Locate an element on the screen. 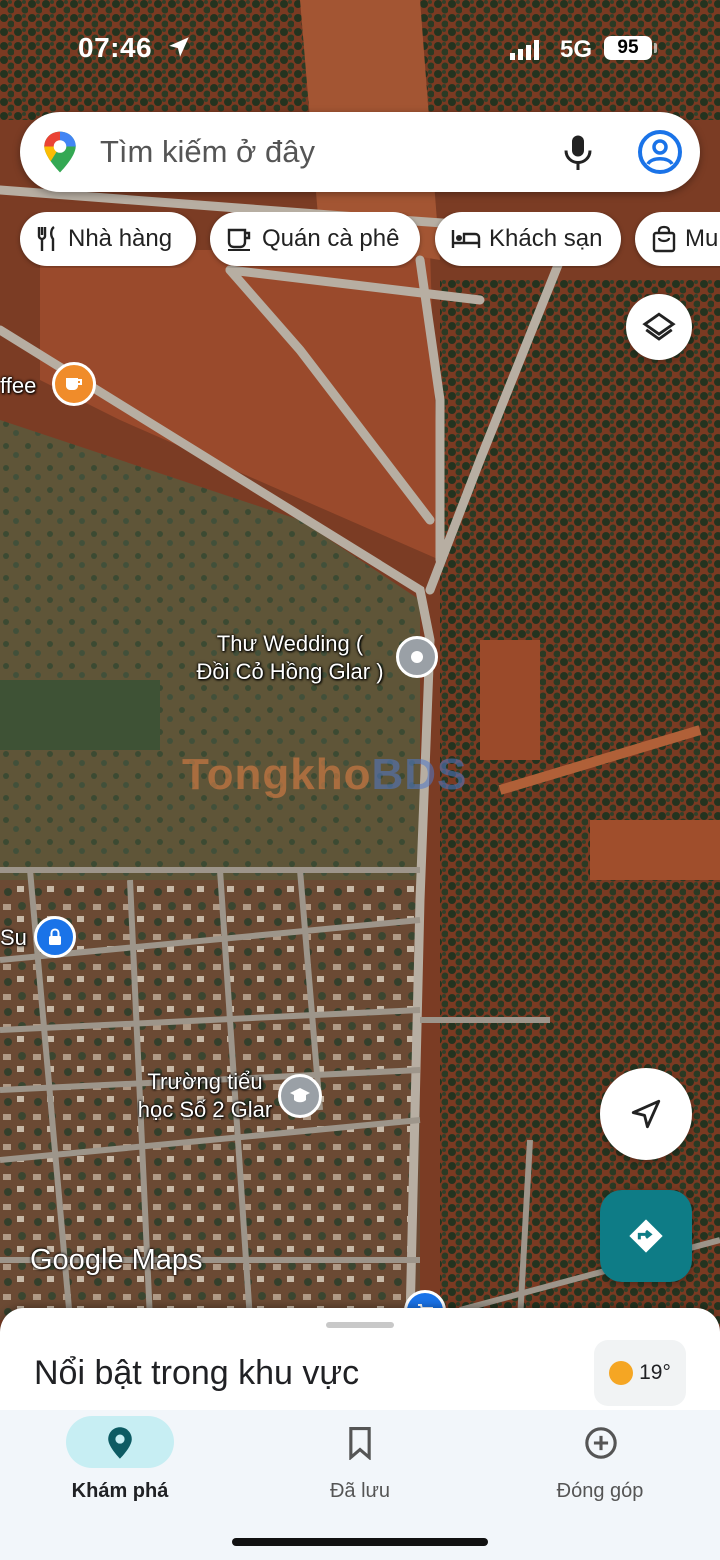  nav-saved: Đã lưu is located at coordinates (360, 1465).